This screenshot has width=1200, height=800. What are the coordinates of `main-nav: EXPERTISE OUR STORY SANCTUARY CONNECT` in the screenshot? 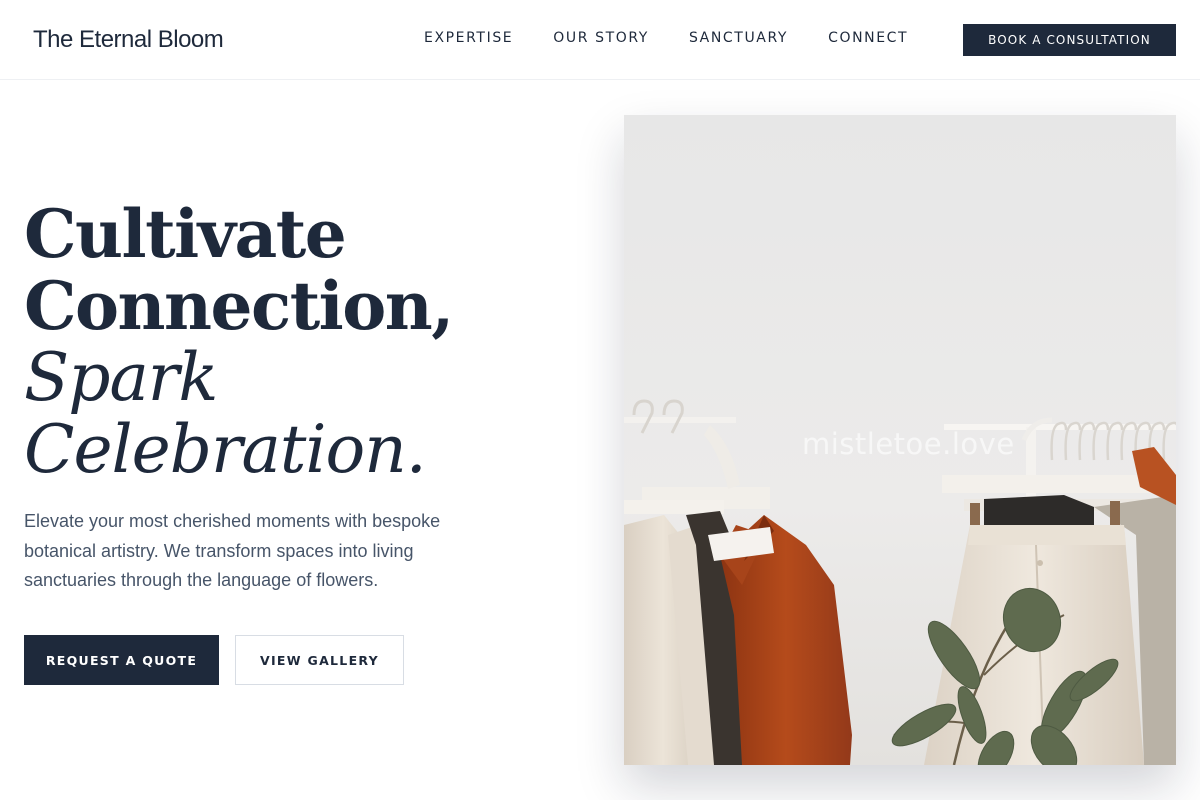 It's located at (666, 38).